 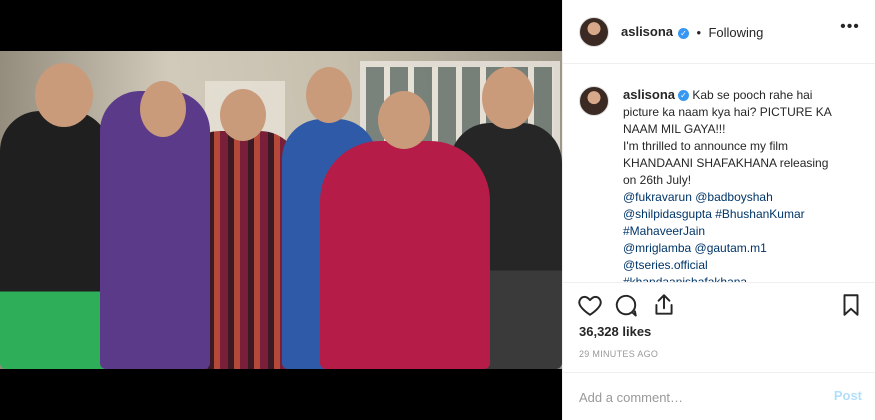 What do you see at coordinates (649, 94) in the screenshot?
I see `caption-author-username: aslisona` at bounding box center [649, 94].